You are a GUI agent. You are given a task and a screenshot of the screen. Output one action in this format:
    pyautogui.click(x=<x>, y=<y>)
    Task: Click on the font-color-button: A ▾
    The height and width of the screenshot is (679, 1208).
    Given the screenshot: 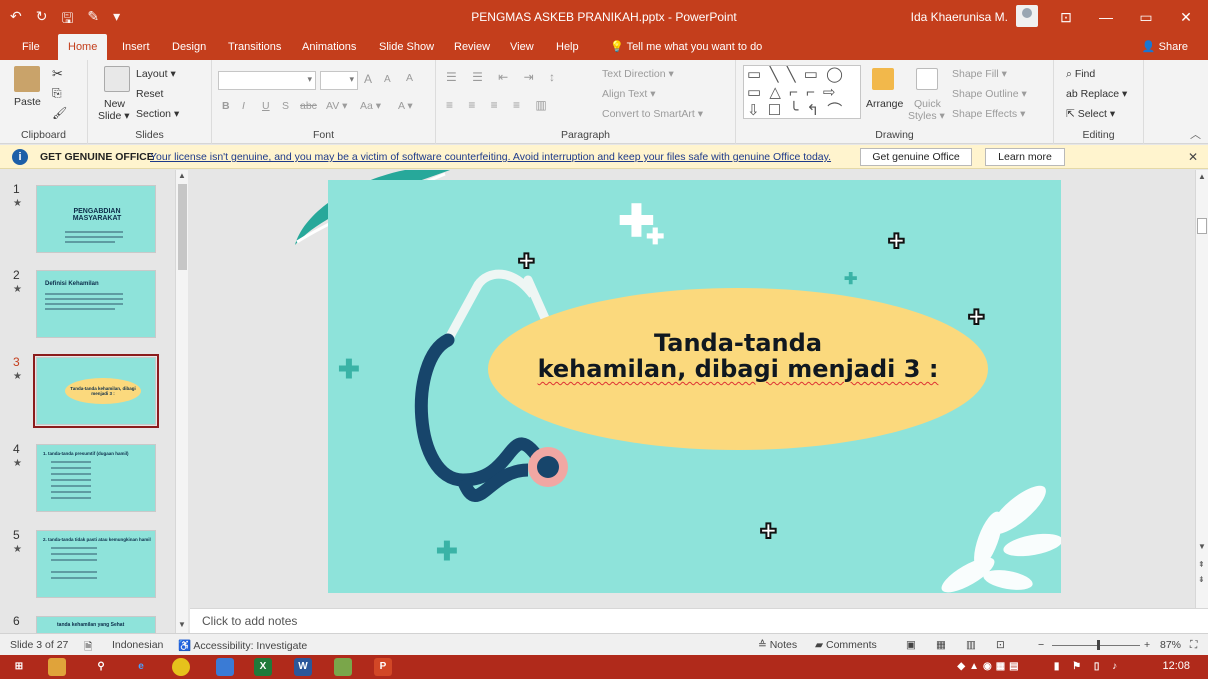 What is the action you would take?
    pyautogui.click(x=405, y=106)
    